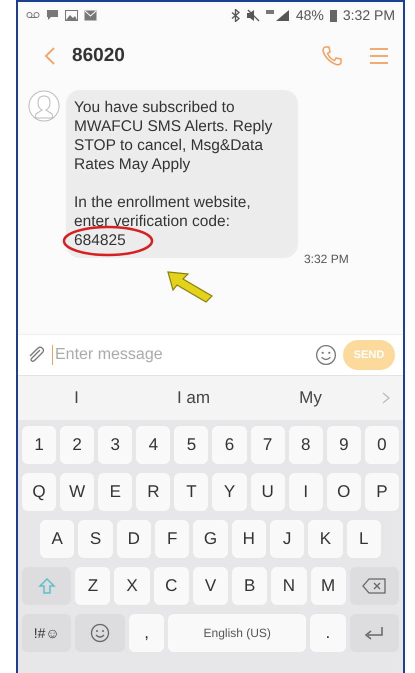 Image resolution: width=415 pixels, height=673 pixels. I want to click on key: K, so click(325, 539).